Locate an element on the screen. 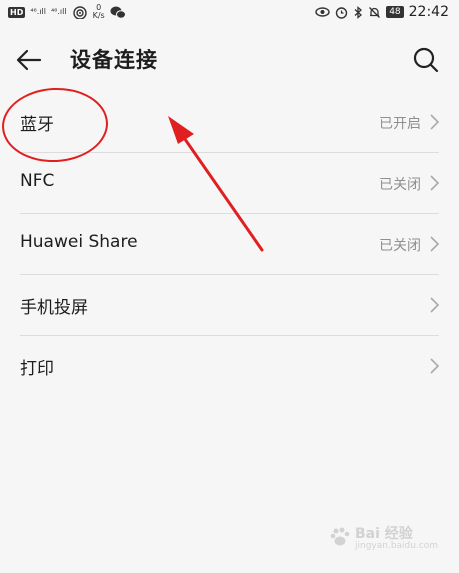 The height and width of the screenshot is (573, 459). app-bar: 设备连接 is located at coordinates (229, 59).